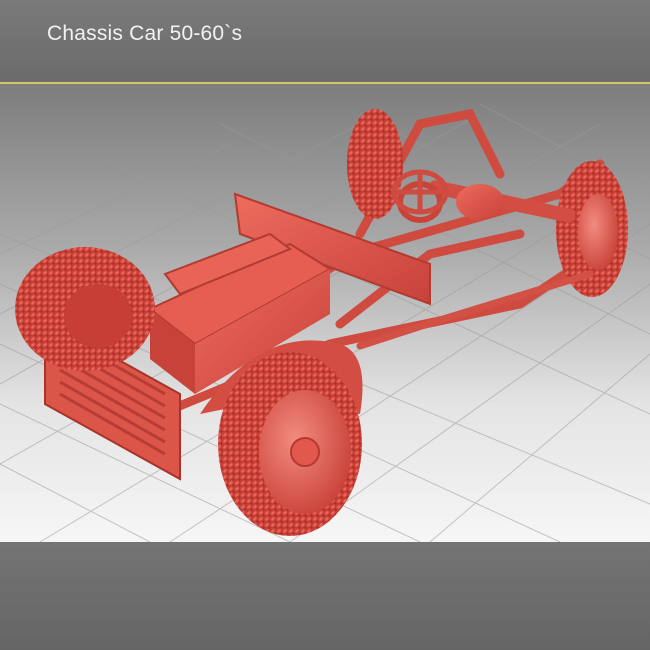 This screenshot has width=650, height=650. What do you see at coordinates (325, 41) in the screenshot?
I see `header-band: Chassis Car 50-60`s` at bounding box center [325, 41].